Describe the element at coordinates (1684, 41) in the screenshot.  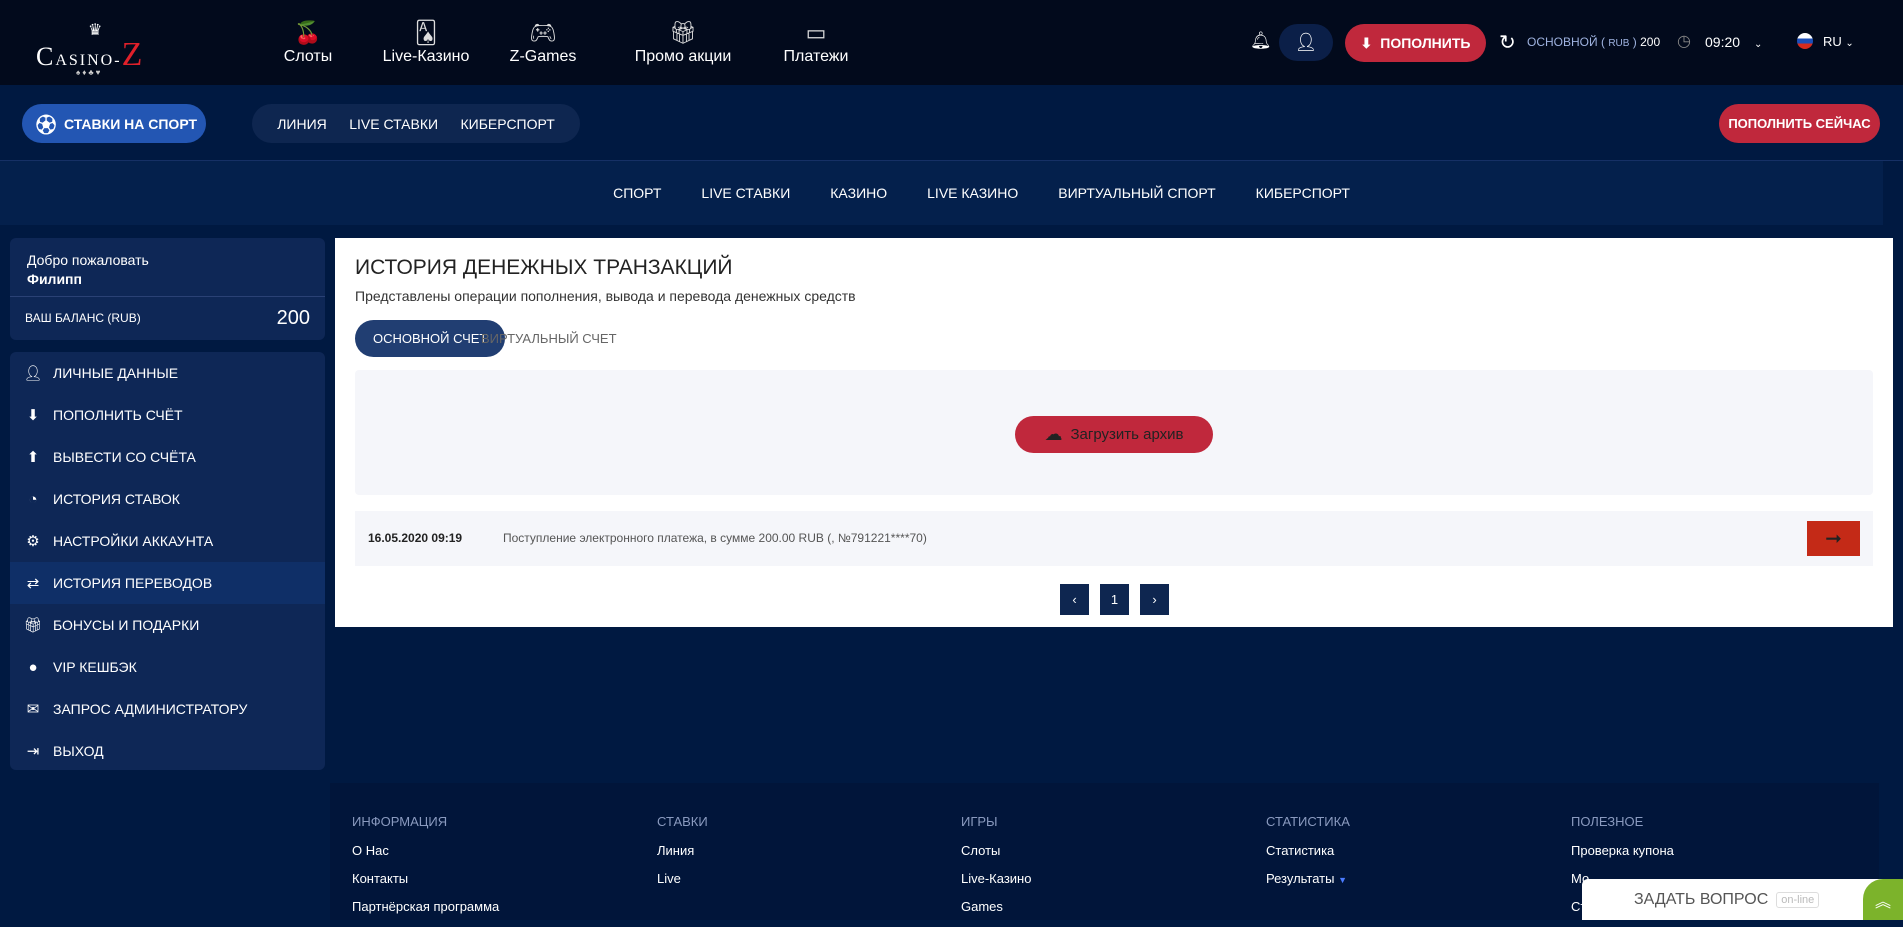
I see `clock-icon: ◷` at that location.